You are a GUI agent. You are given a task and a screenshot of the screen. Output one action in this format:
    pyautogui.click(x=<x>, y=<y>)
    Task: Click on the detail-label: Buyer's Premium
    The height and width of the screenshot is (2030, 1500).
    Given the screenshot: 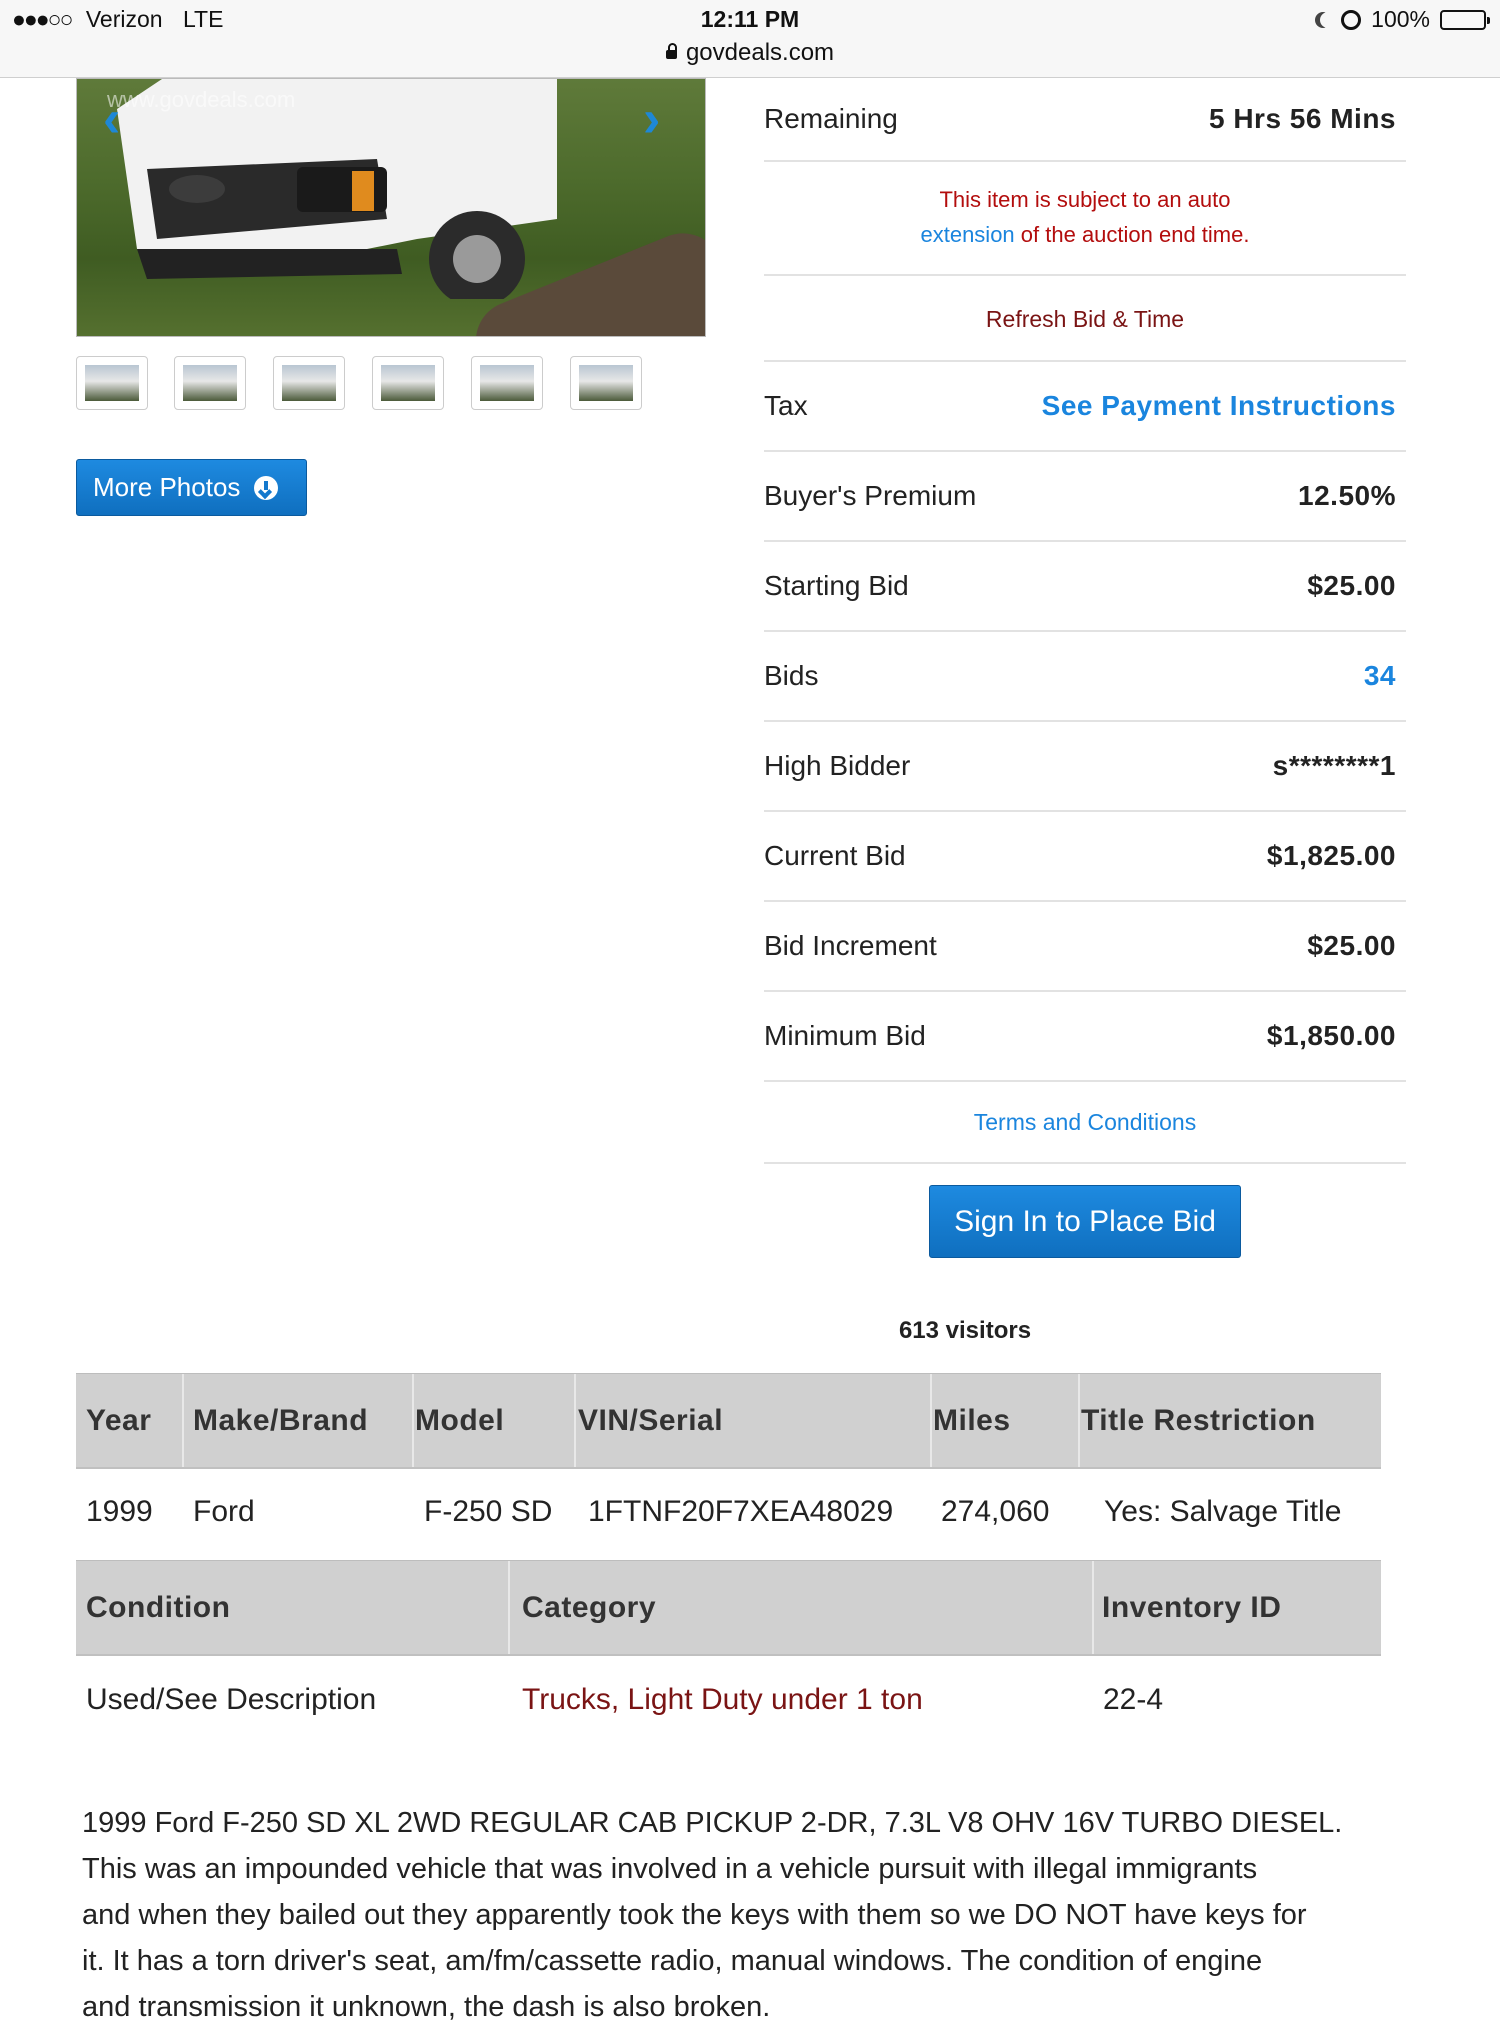 What is the action you would take?
    pyautogui.click(x=870, y=495)
    